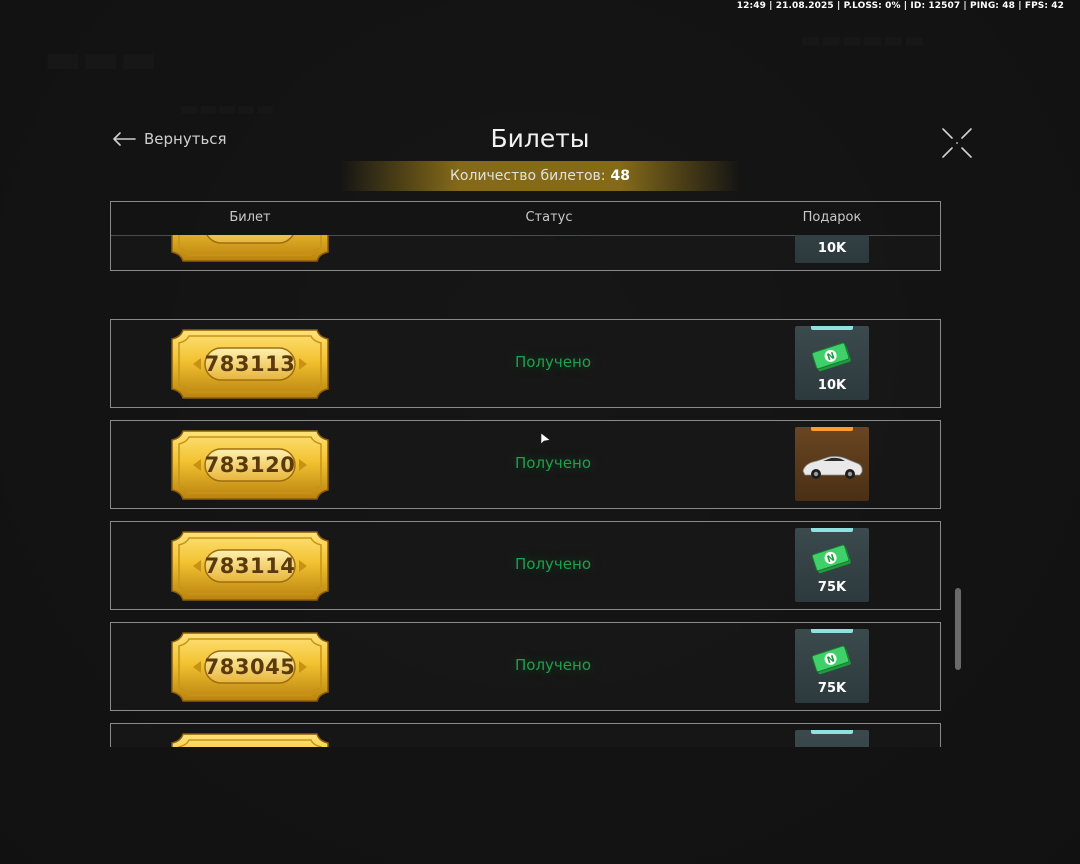  I want to click on ticket-count-banner: Количество билетов: 48, so click(540, 176).